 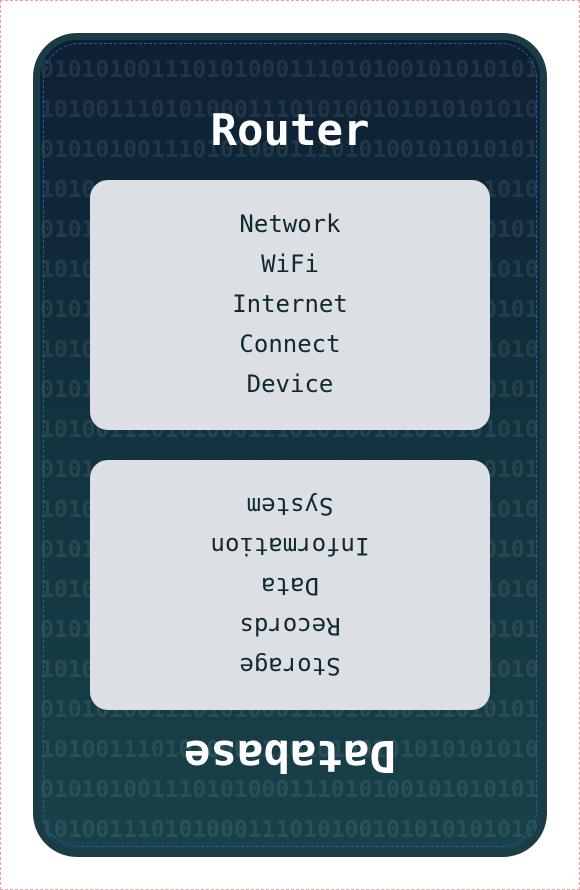 I want to click on database-title: Database, so click(x=290, y=755).